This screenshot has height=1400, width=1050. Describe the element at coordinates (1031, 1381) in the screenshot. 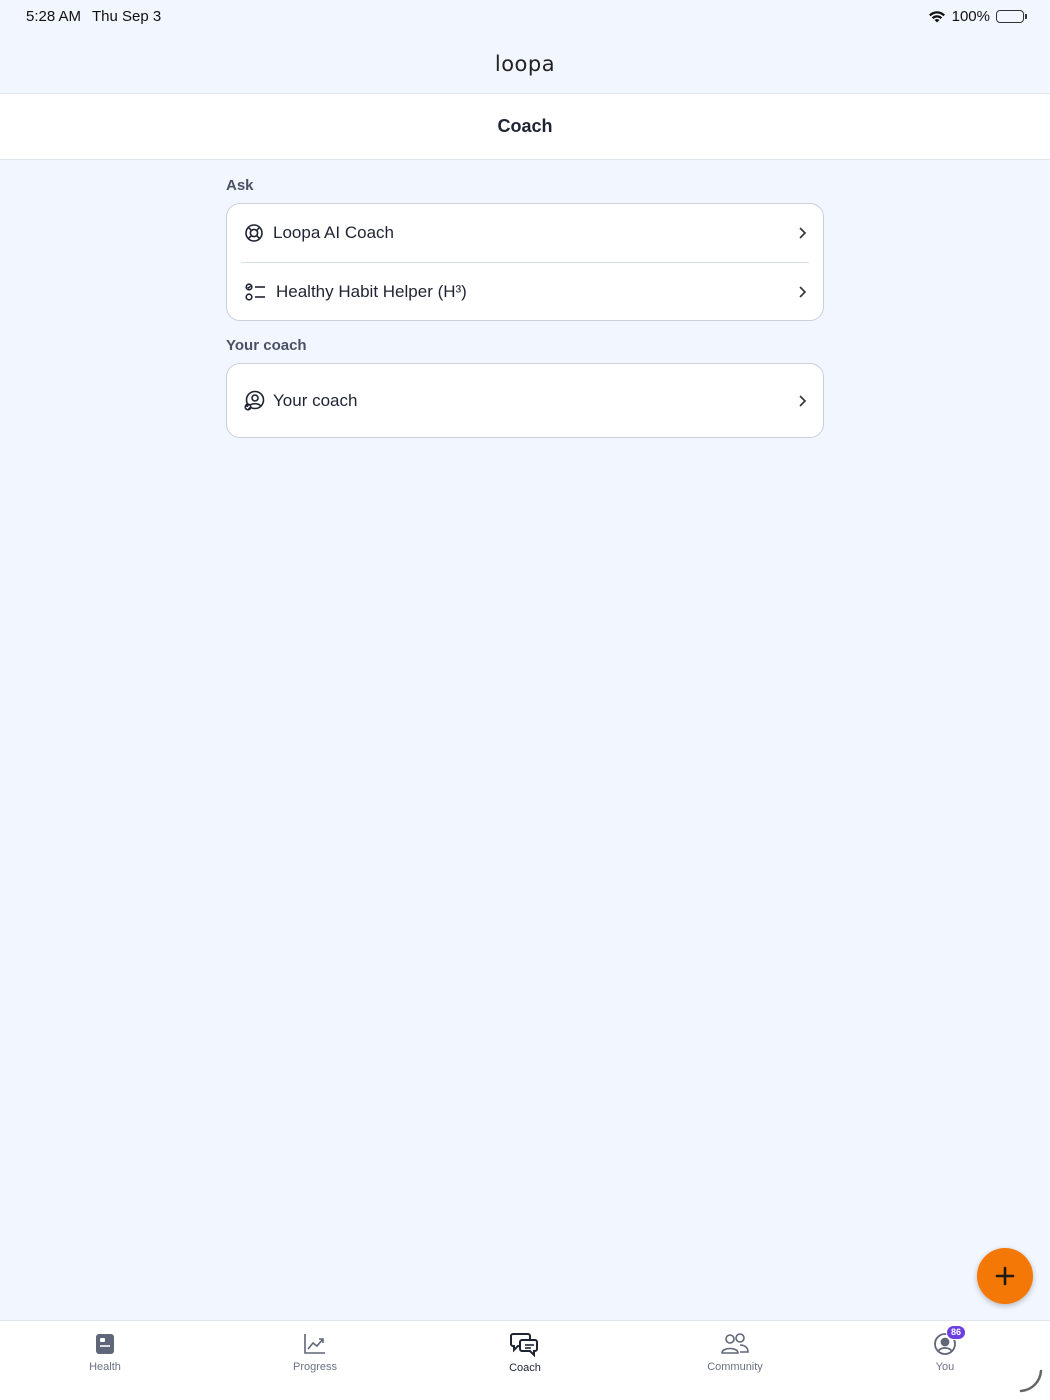

I see `resize-corner-icon` at that location.